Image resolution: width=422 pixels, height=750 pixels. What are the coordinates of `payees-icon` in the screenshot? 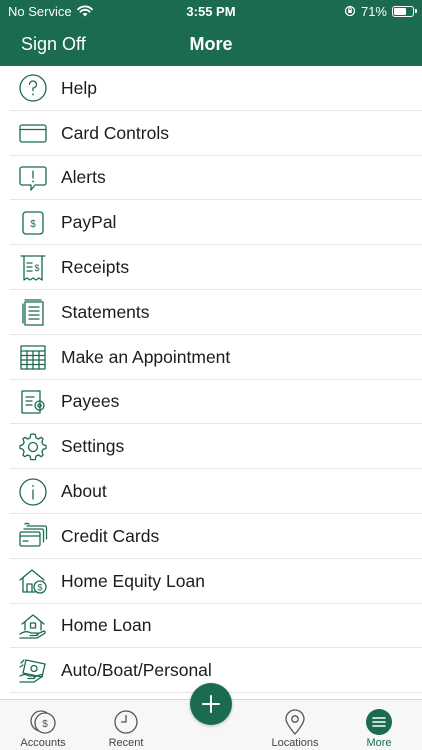 It's located at (33, 402).